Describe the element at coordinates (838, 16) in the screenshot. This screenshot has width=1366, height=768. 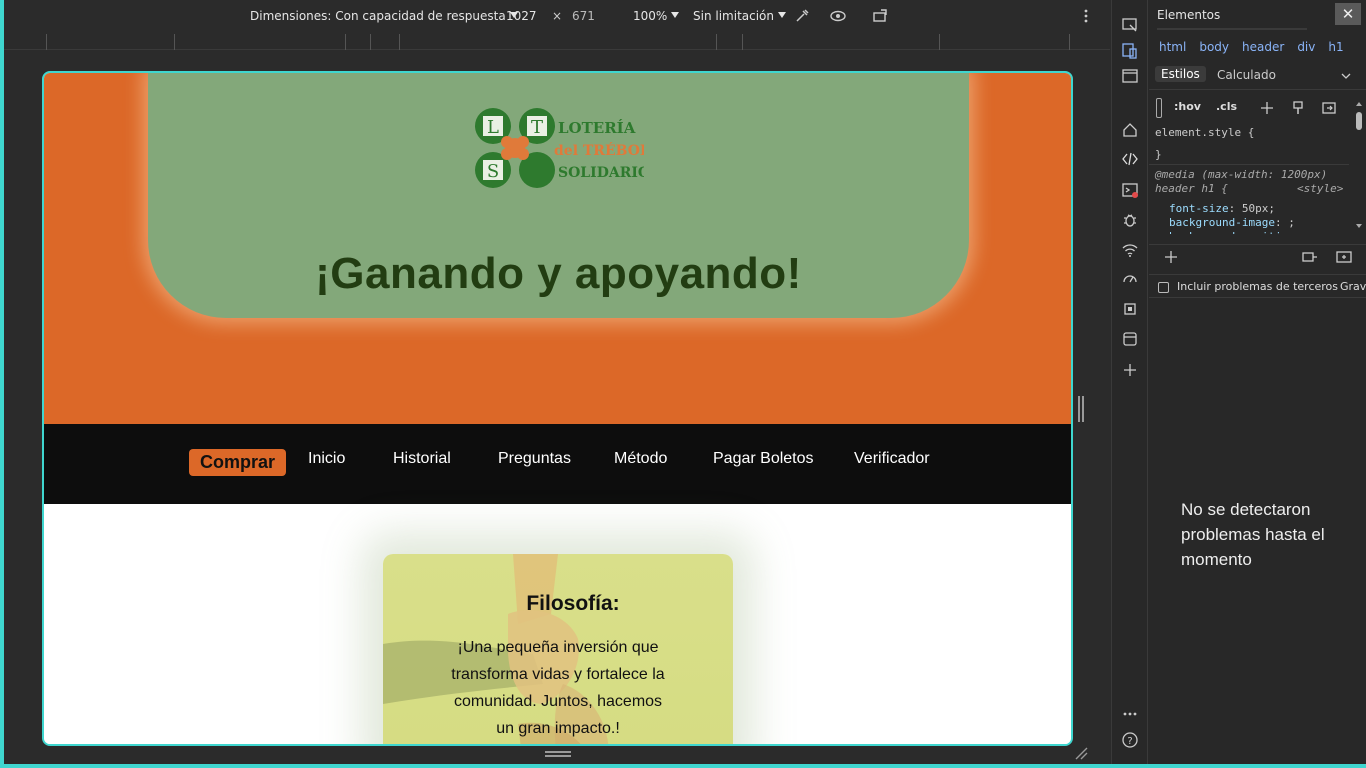
I see `eye-icon` at that location.